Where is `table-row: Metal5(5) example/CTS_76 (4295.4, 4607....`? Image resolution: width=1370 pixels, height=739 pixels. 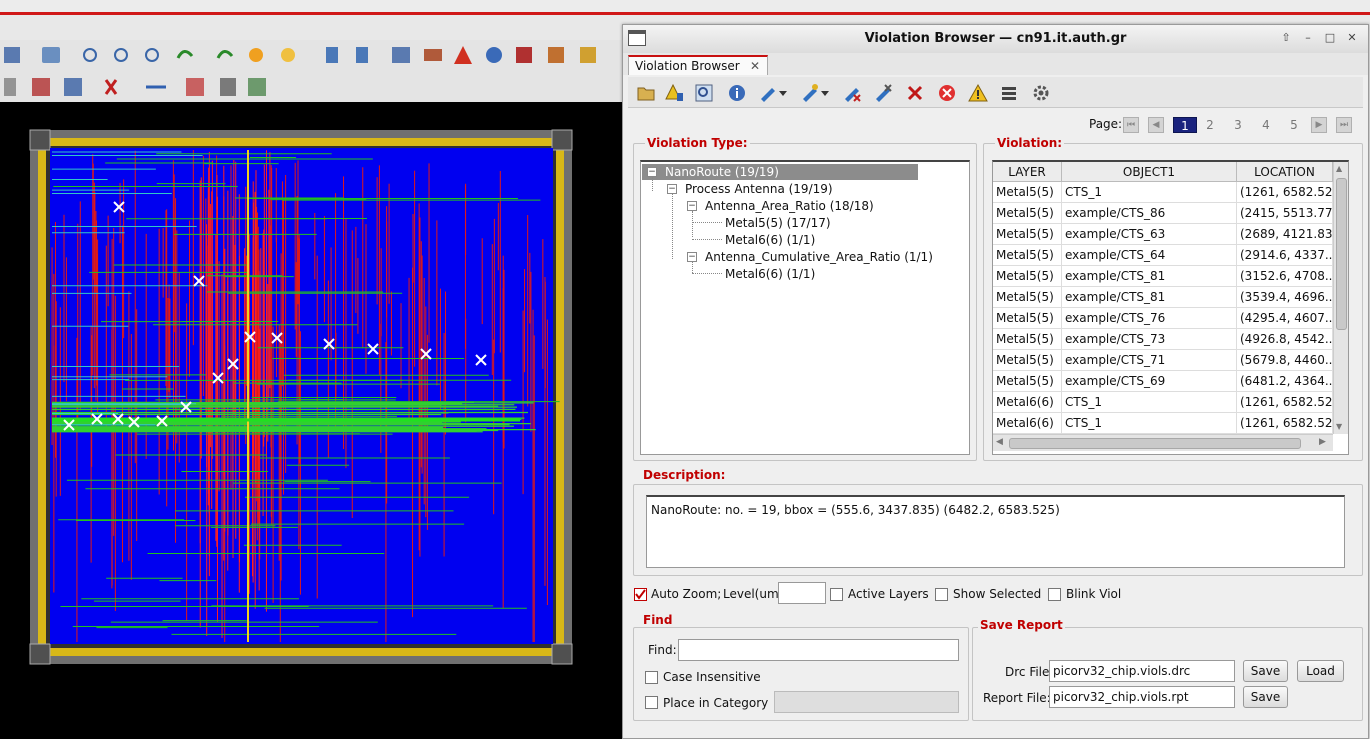
table-row: Metal5(5) example/CTS_76 (4295.4, 4607.... is located at coordinates (1163, 318).